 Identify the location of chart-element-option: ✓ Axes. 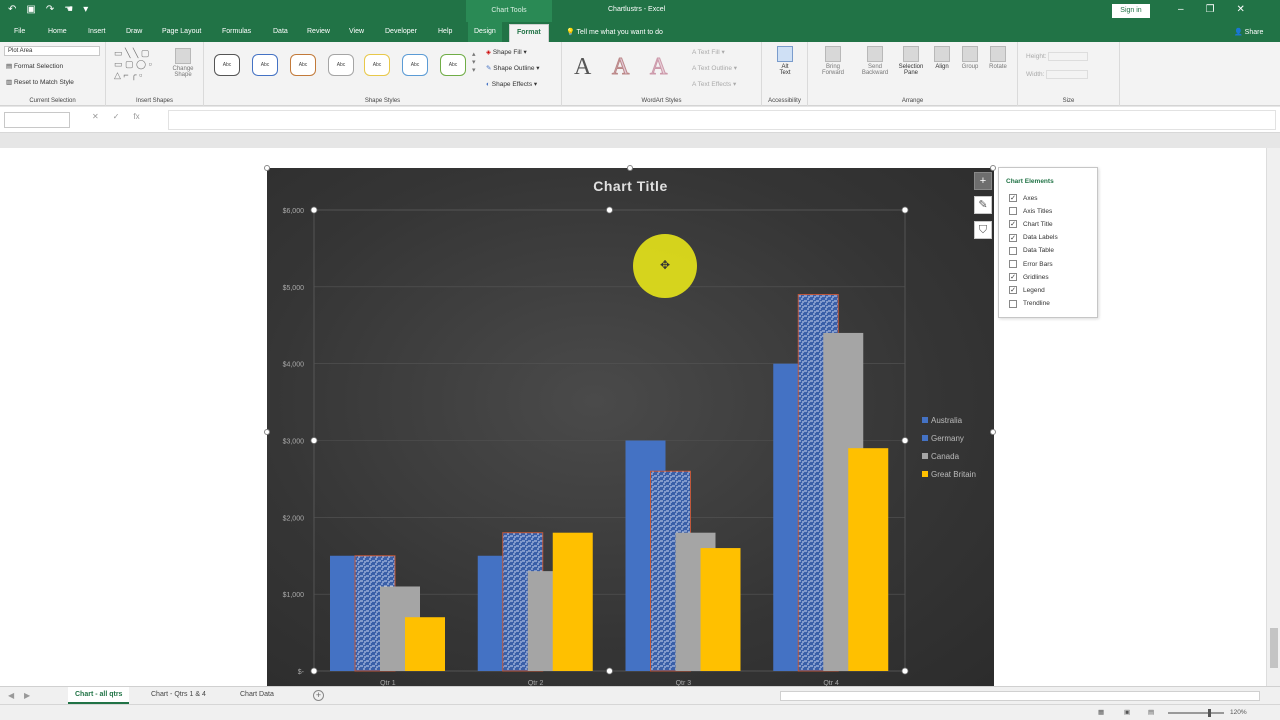
(1023, 198).